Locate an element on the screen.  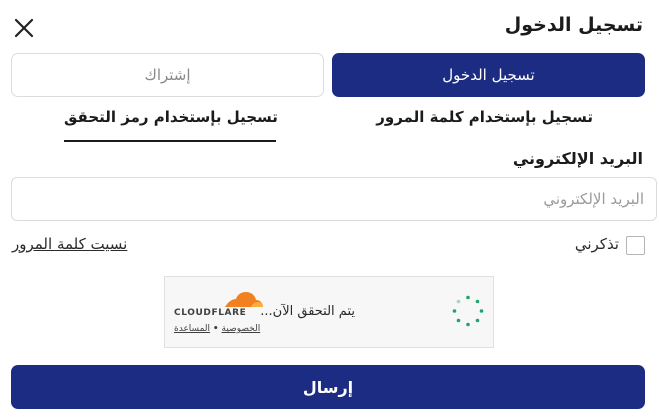
loading-spinner-icon is located at coordinates (468, 311).